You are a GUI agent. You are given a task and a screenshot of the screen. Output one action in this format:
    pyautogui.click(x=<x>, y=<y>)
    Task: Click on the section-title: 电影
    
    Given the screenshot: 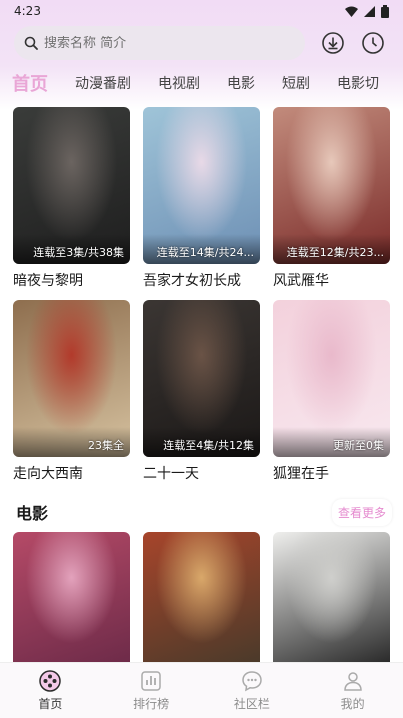 What is the action you would take?
    pyautogui.click(x=32, y=513)
    